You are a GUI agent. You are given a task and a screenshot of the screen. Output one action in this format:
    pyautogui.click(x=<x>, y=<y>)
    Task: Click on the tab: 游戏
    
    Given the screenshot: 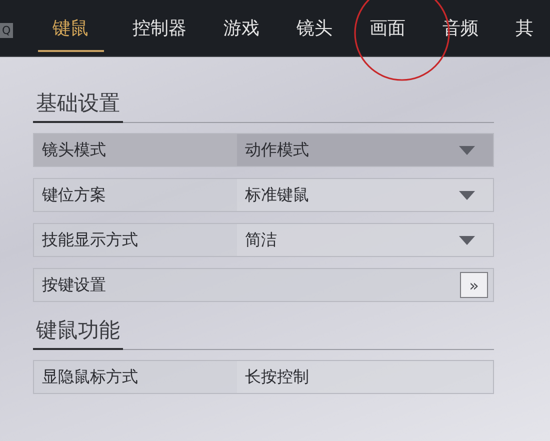 What is the action you would take?
    pyautogui.click(x=242, y=30)
    